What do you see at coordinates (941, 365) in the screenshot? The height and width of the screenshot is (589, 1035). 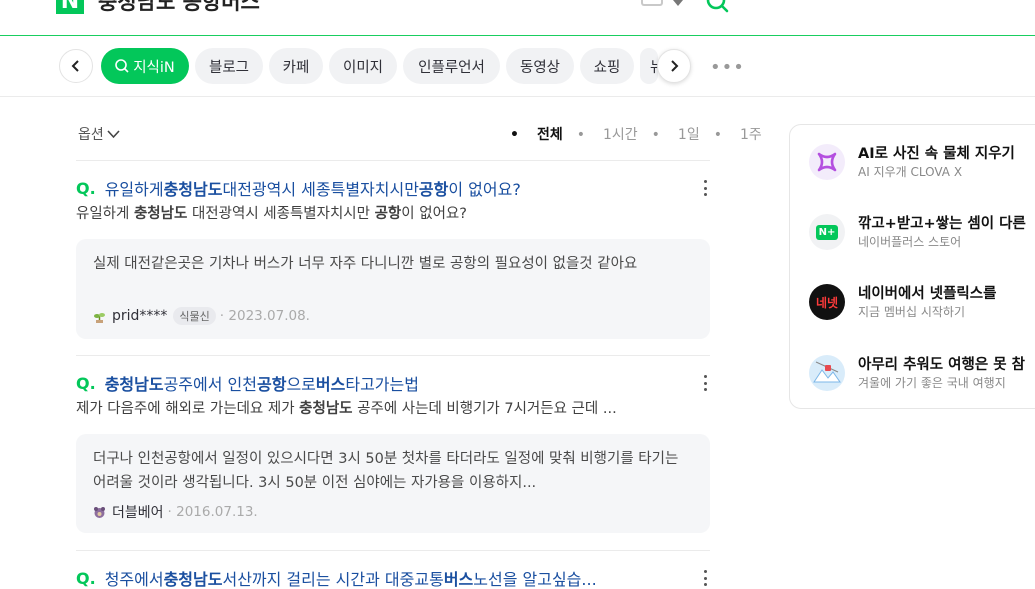 I see `promo-title: 아무리 추워도 여행은 못 참` at bounding box center [941, 365].